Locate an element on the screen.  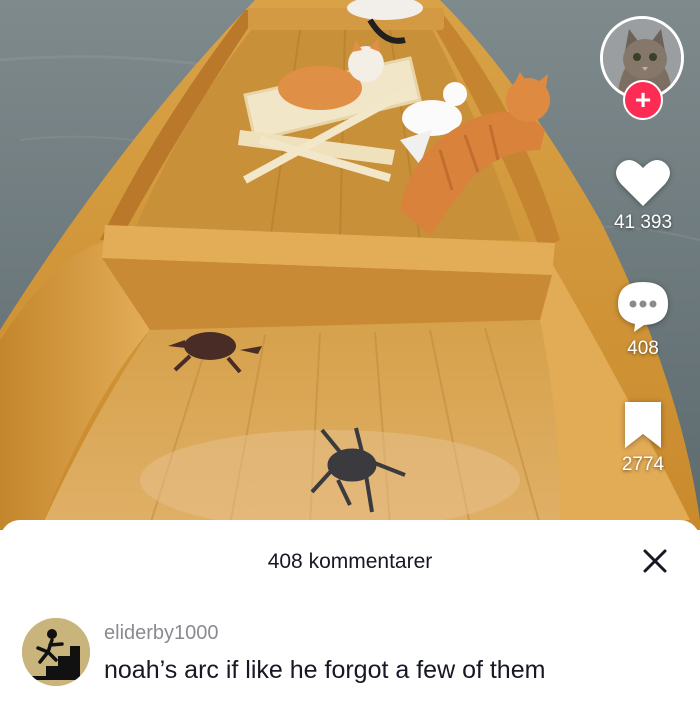
like-button: 41 393 is located at coordinates (643, 196).